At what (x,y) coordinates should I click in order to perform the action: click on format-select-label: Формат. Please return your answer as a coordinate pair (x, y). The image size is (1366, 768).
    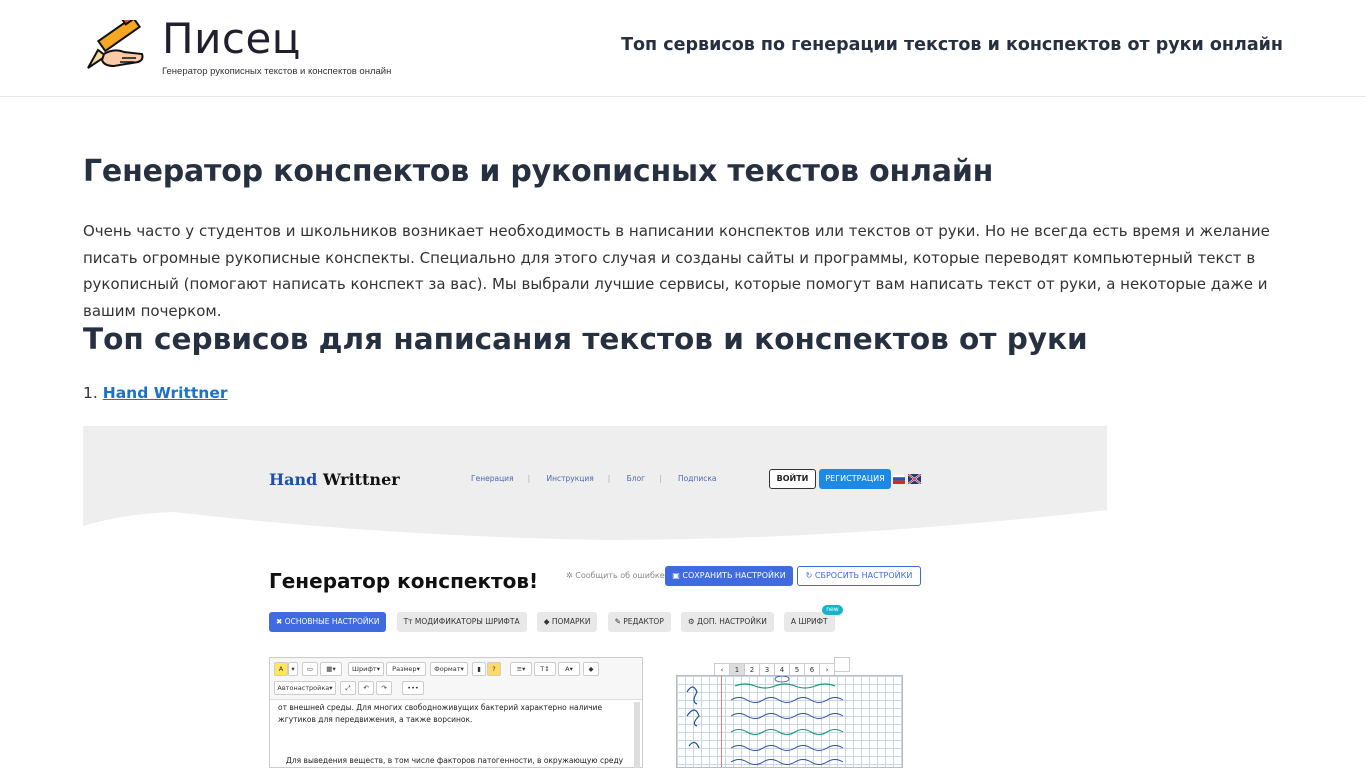
    Looking at the image, I should click on (447, 669).